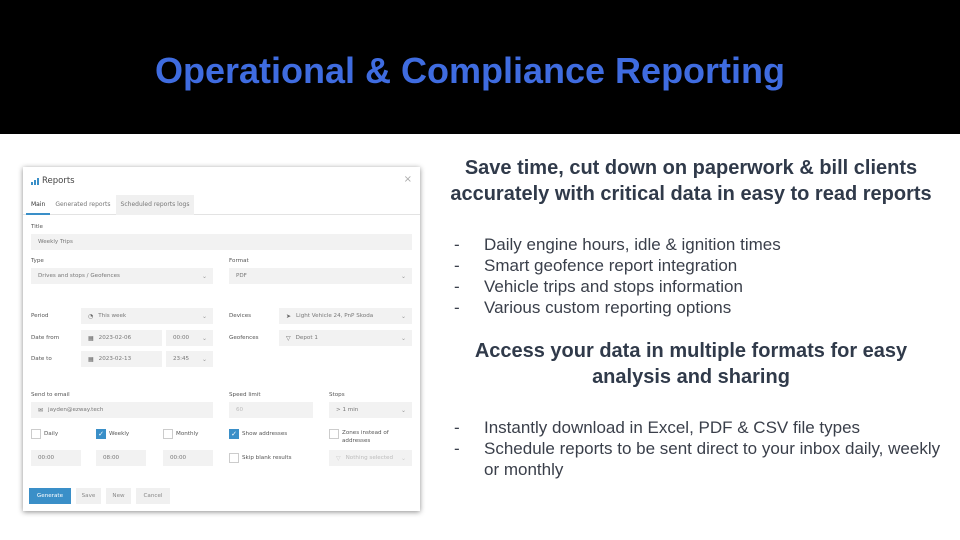  I want to click on tab-generated-reports: Generated reports, so click(82, 205).